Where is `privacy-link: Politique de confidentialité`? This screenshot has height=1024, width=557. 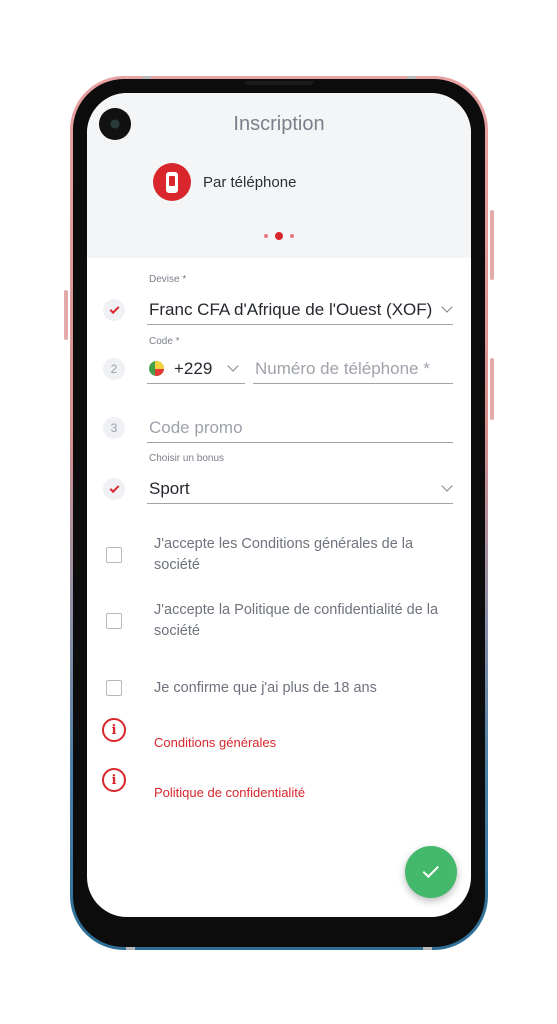 privacy-link: Politique de confidentialité is located at coordinates (229, 792).